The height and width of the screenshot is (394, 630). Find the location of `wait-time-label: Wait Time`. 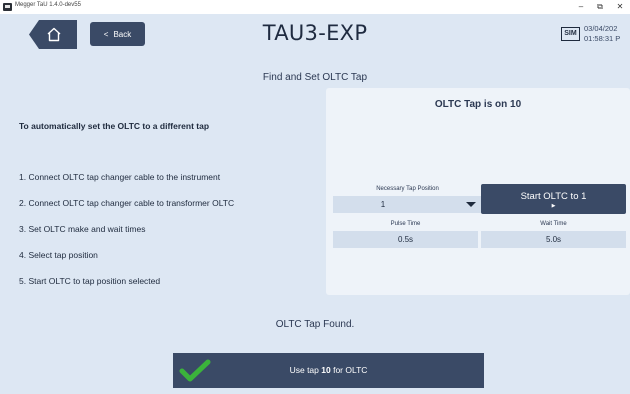

wait-time-label: Wait Time is located at coordinates (553, 224).